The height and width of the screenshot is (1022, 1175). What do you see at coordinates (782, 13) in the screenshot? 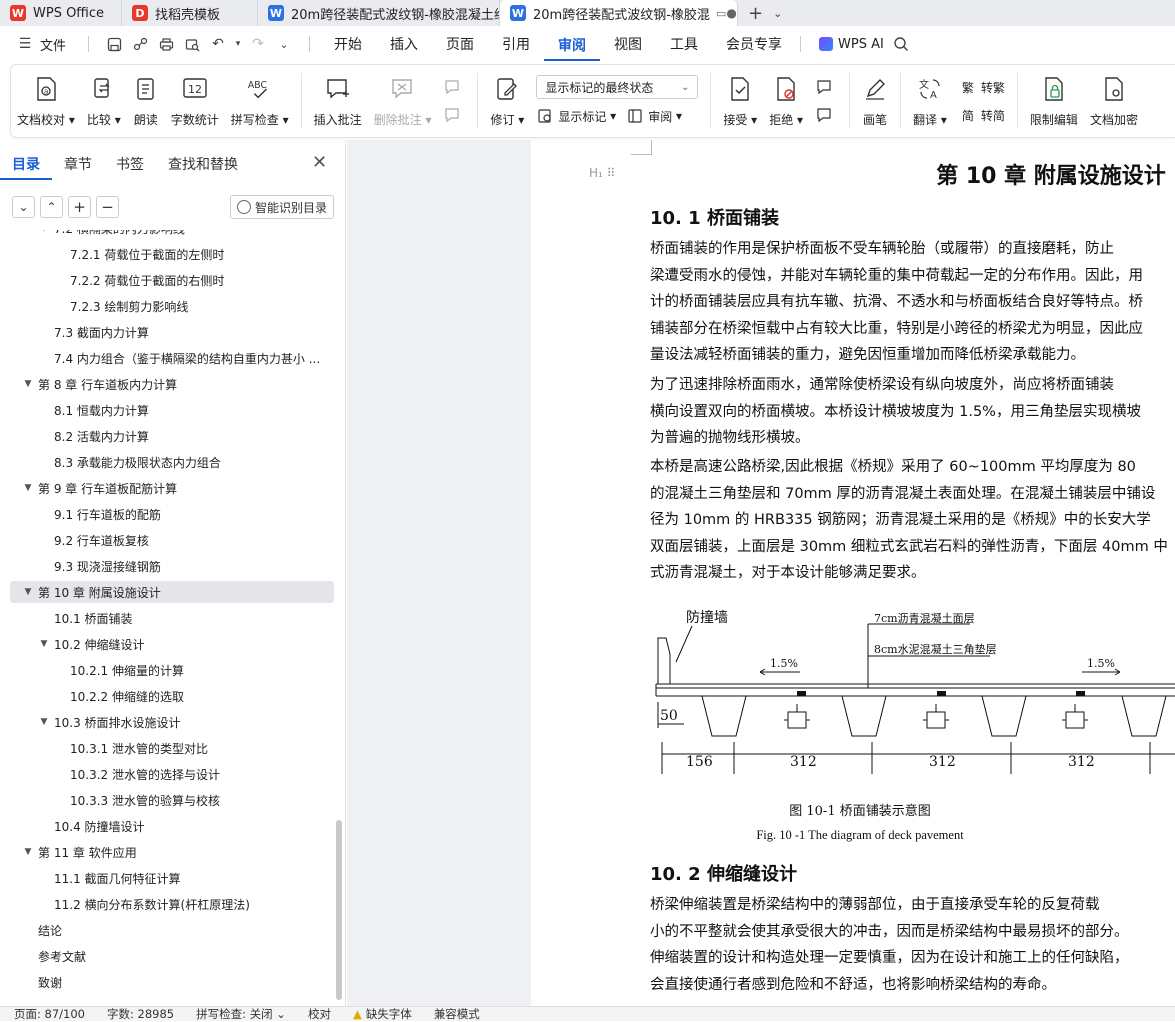
I see `tab-list-chevron-icon: ⌄` at bounding box center [782, 13].